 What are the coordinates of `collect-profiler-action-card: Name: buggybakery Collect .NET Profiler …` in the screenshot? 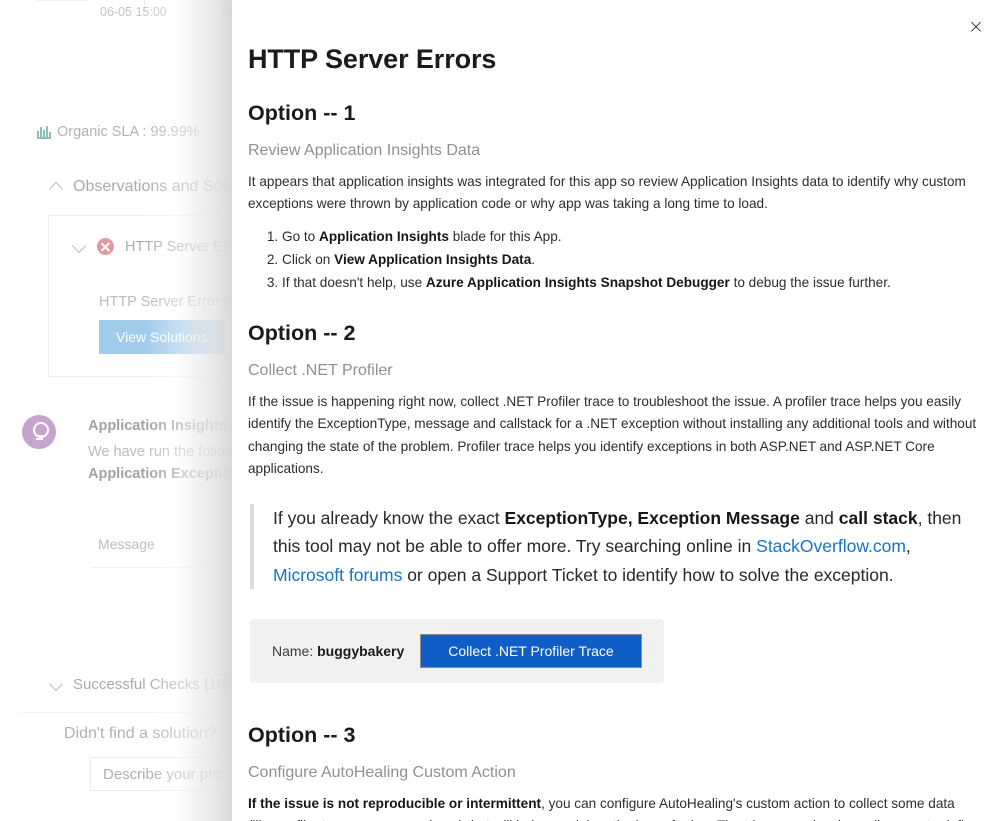 It's located at (457, 650).